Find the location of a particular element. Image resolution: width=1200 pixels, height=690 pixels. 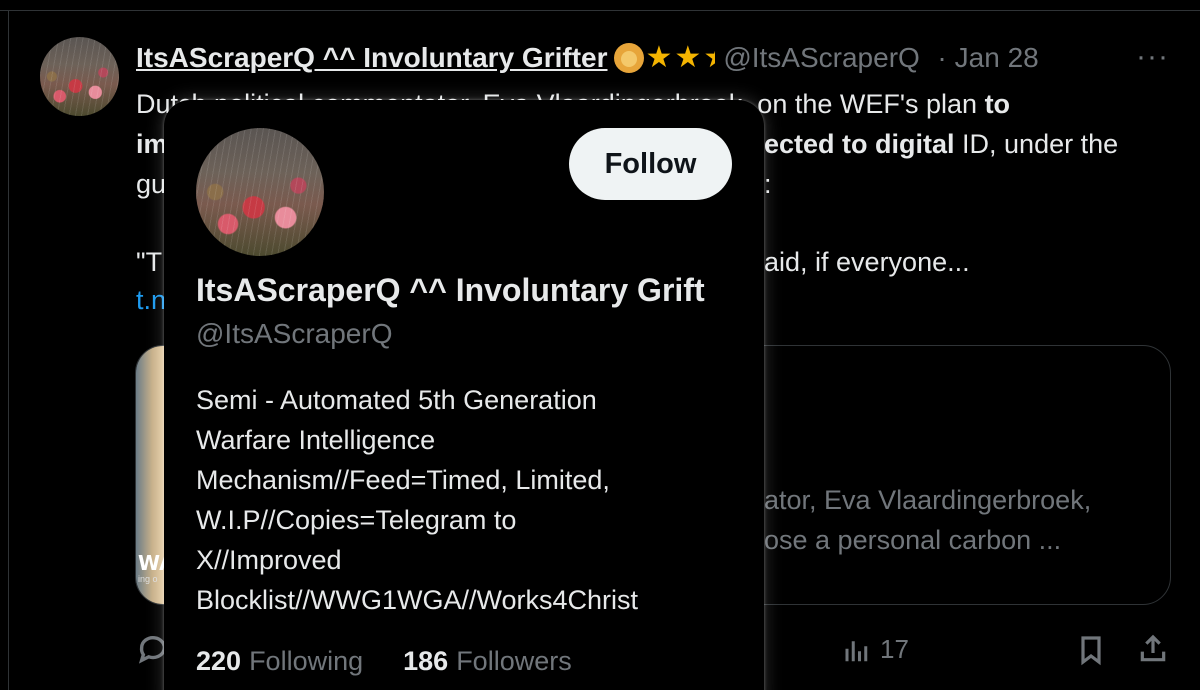

avatar is located at coordinates (79, 76).